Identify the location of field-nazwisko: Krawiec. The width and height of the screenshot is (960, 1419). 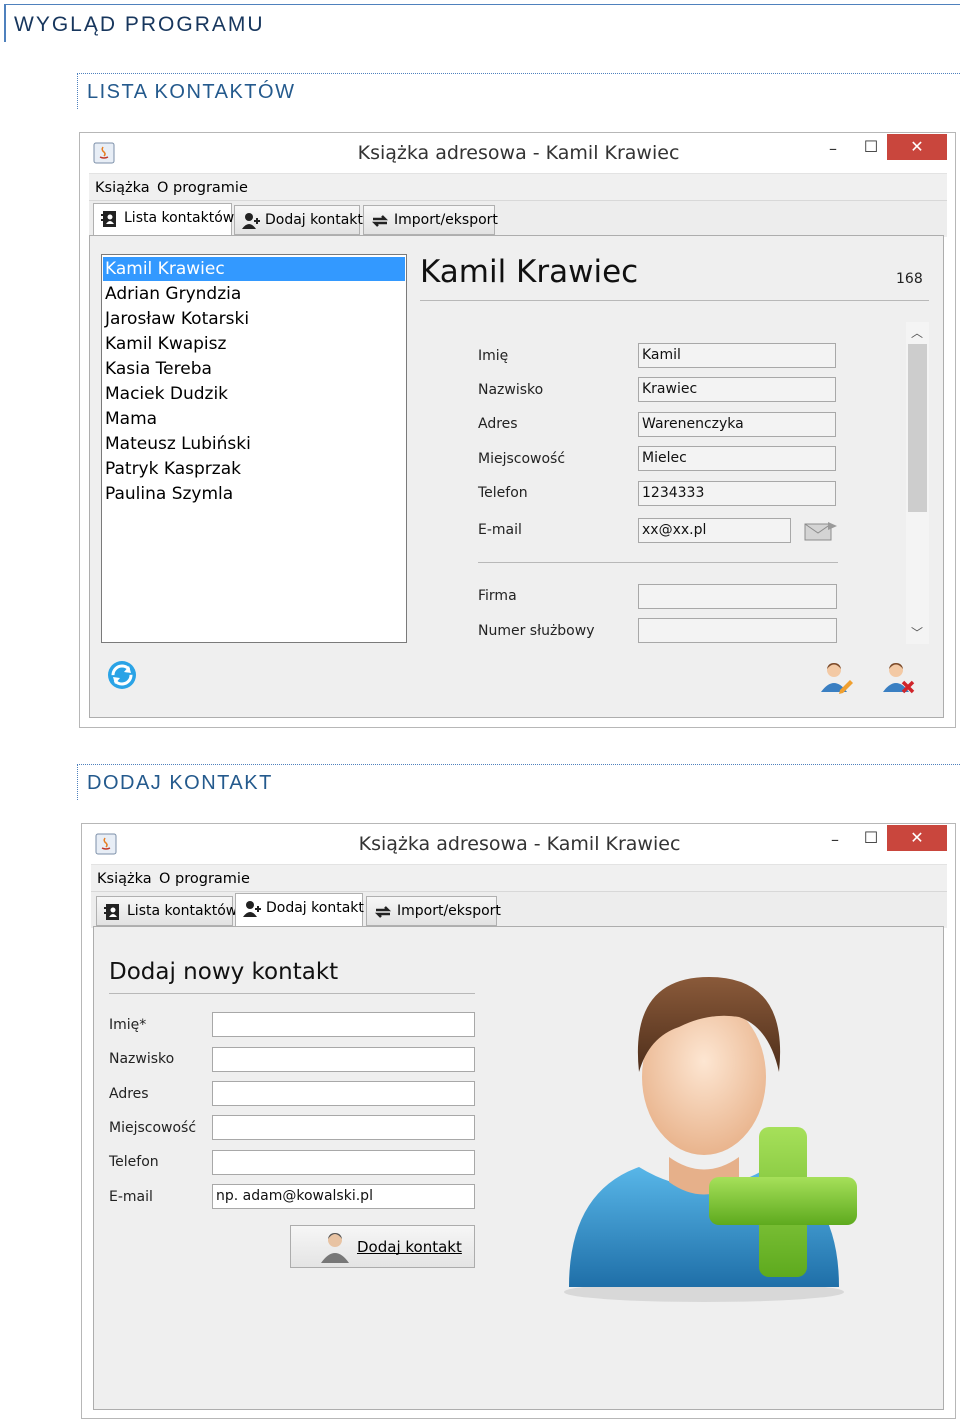
(737, 389).